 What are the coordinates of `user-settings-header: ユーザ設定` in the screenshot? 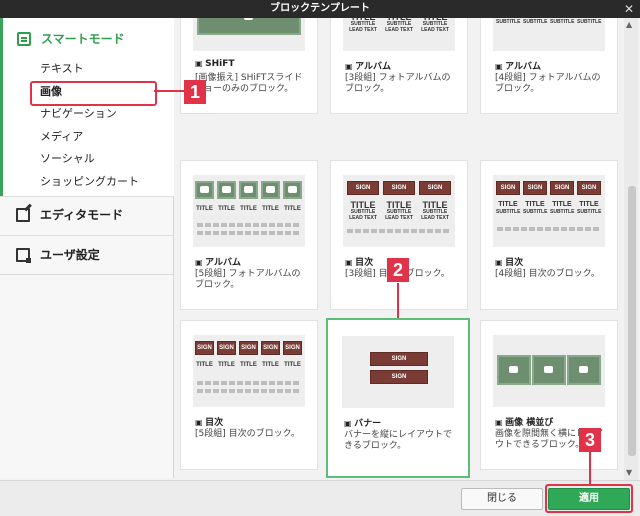 It's located at (58, 254).